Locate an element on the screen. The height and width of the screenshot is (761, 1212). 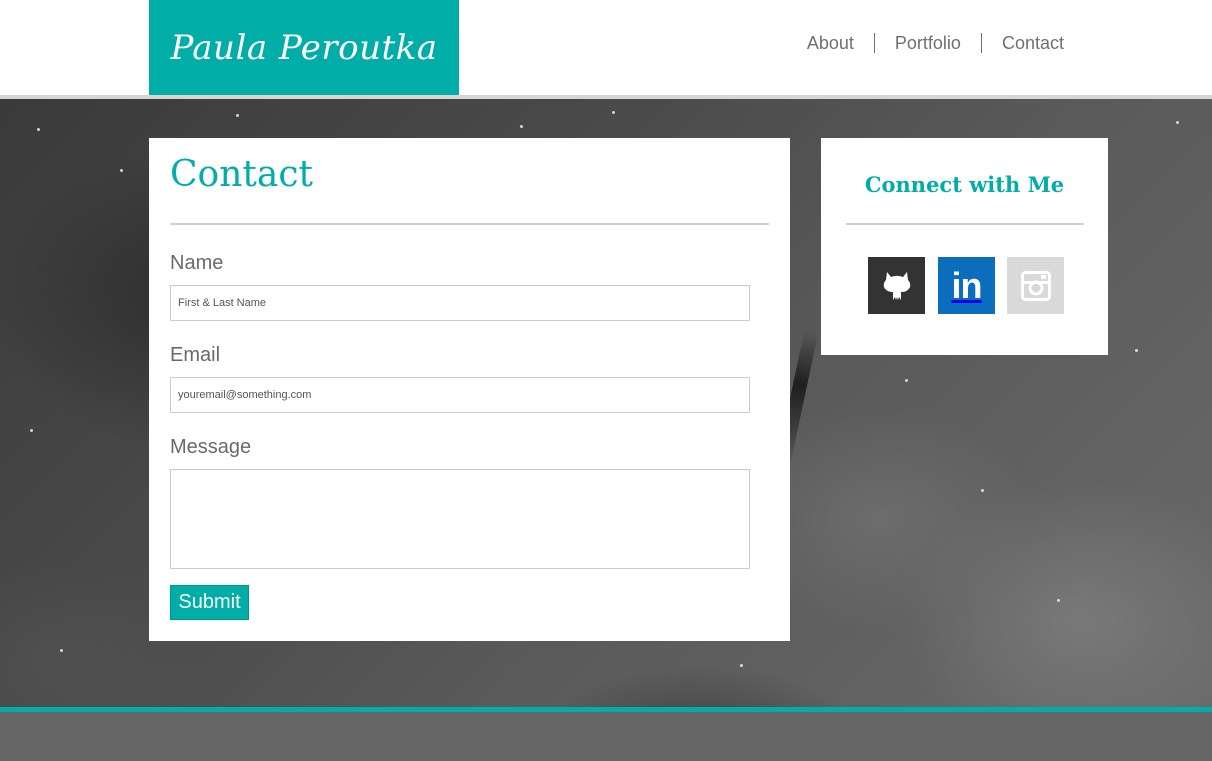
logo-text: Paula Peroutka is located at coordinates (304, 47).